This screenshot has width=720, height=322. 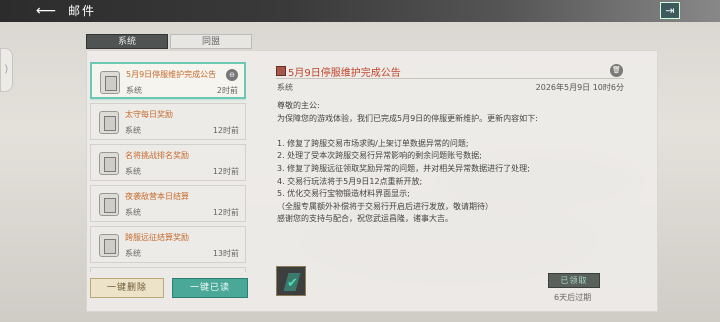 I want to click on mail-item-title: 太守每日奖励, so click(x=149, y=114).